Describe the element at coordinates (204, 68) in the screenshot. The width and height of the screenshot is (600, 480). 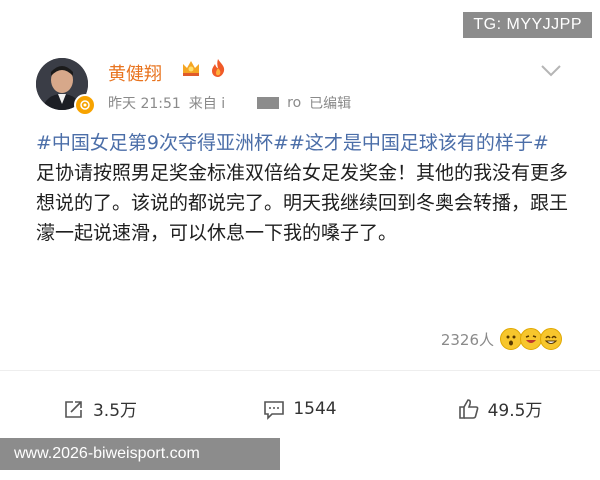
I see `user-badges` at that location.